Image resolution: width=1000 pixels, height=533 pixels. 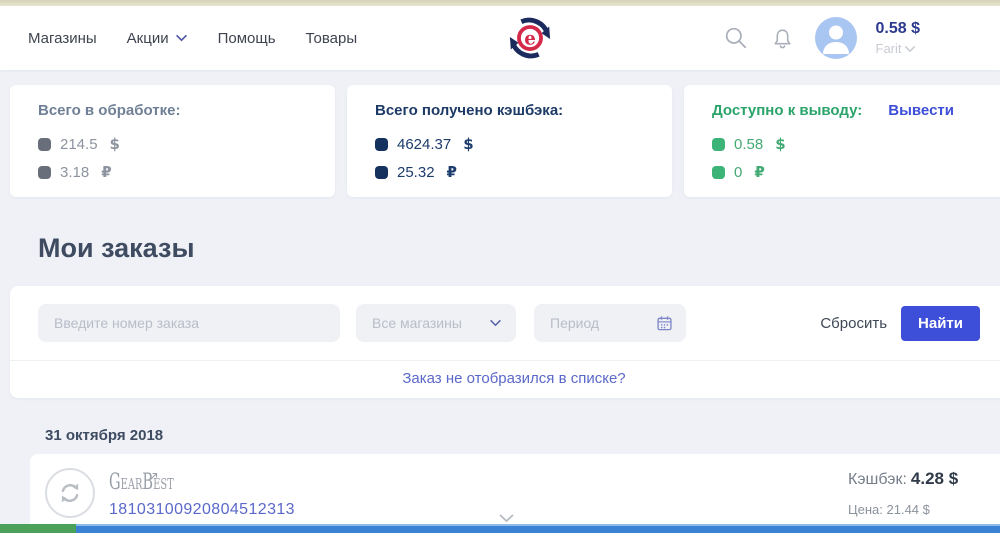 What do you see at coordinates (509, 144) in the screenshot?
I see `amount-row: 4624.37 $` at bounding box center [509, 144].